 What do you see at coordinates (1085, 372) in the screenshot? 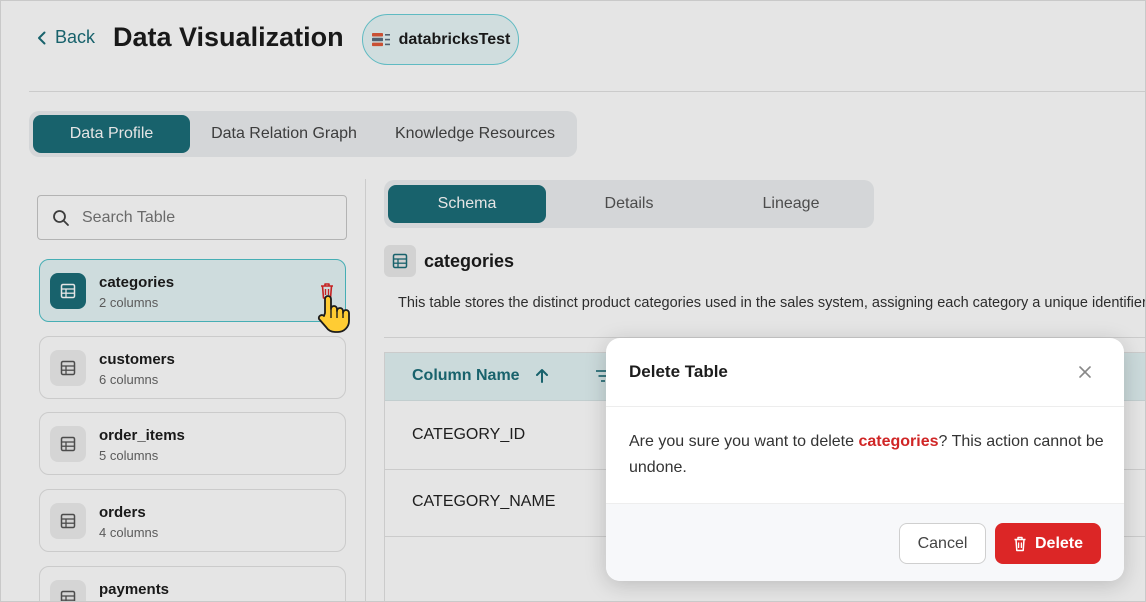
I see `close-icon` at bounding box center [1085, 372].